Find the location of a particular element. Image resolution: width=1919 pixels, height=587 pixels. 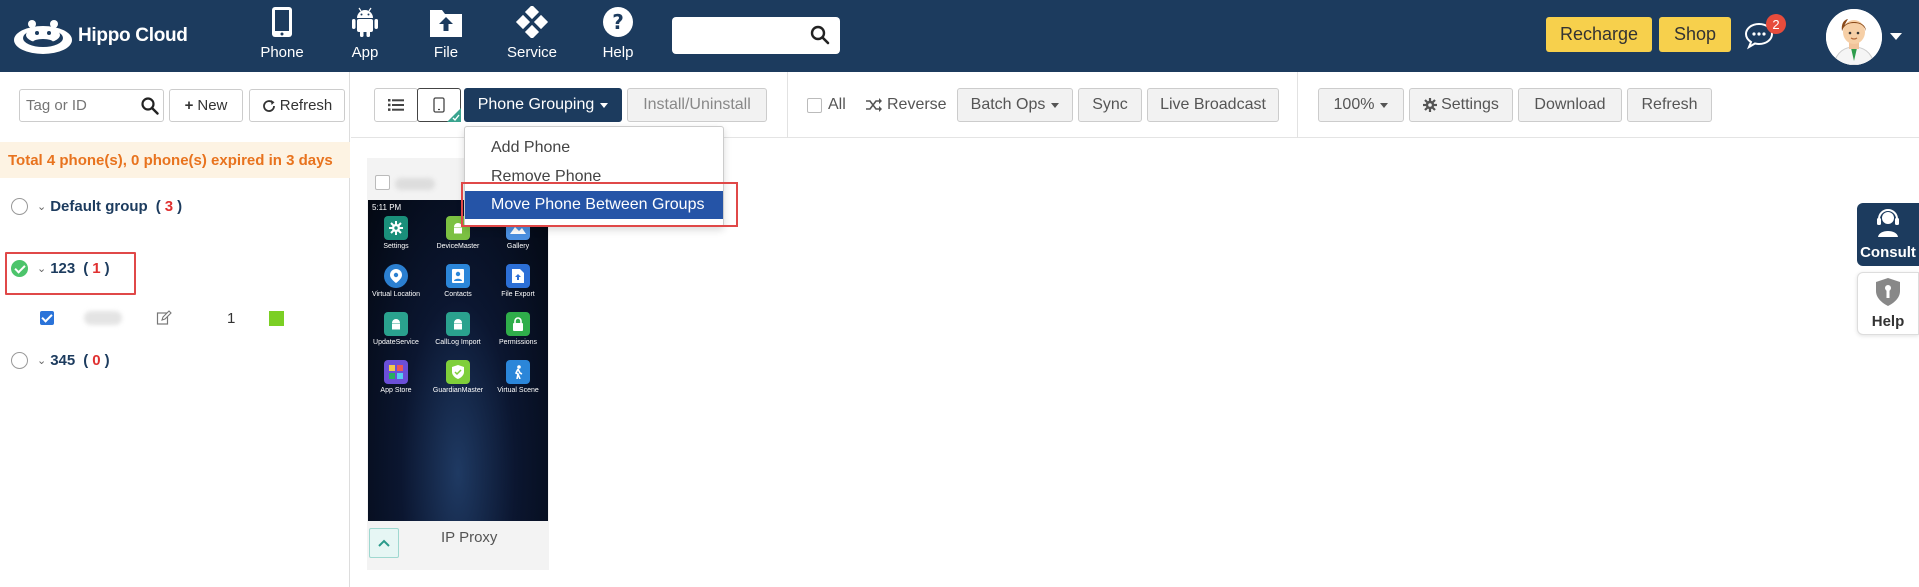

nav-item-file: File is located at coordinates (446, 36).